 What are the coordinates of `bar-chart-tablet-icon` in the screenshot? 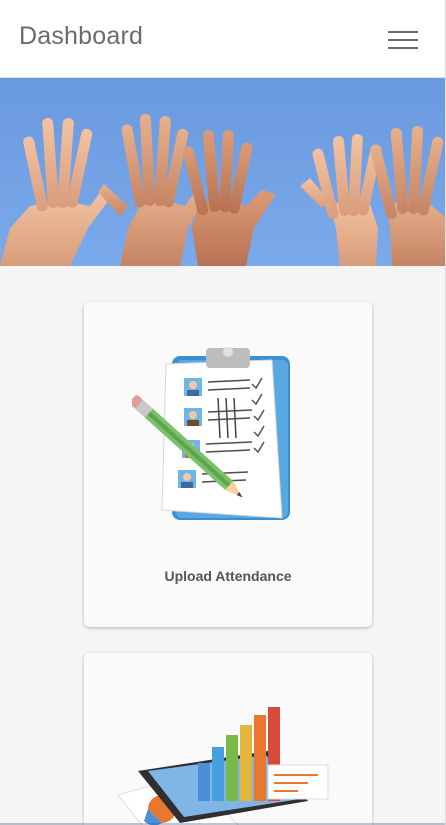 It's located at (227, 765).